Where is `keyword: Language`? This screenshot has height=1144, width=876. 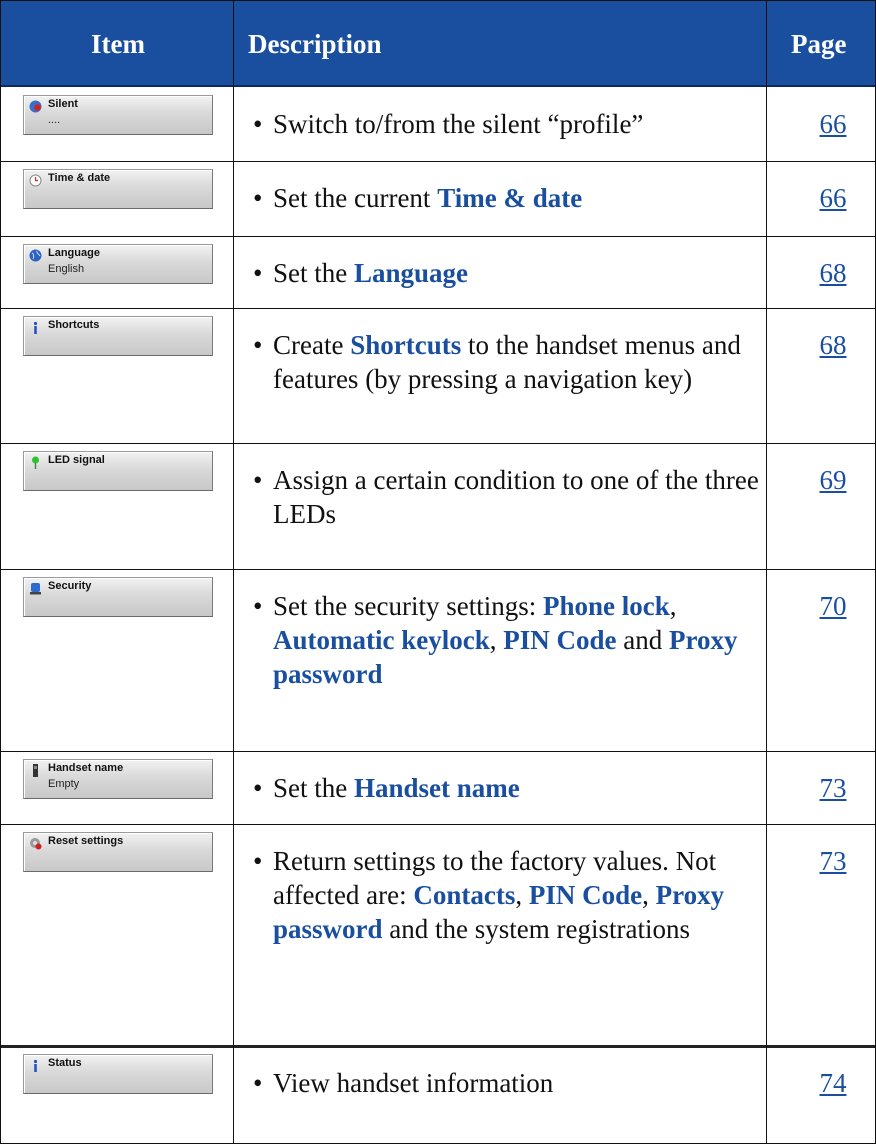
keyword: Language is located at coordinates (411, 273).